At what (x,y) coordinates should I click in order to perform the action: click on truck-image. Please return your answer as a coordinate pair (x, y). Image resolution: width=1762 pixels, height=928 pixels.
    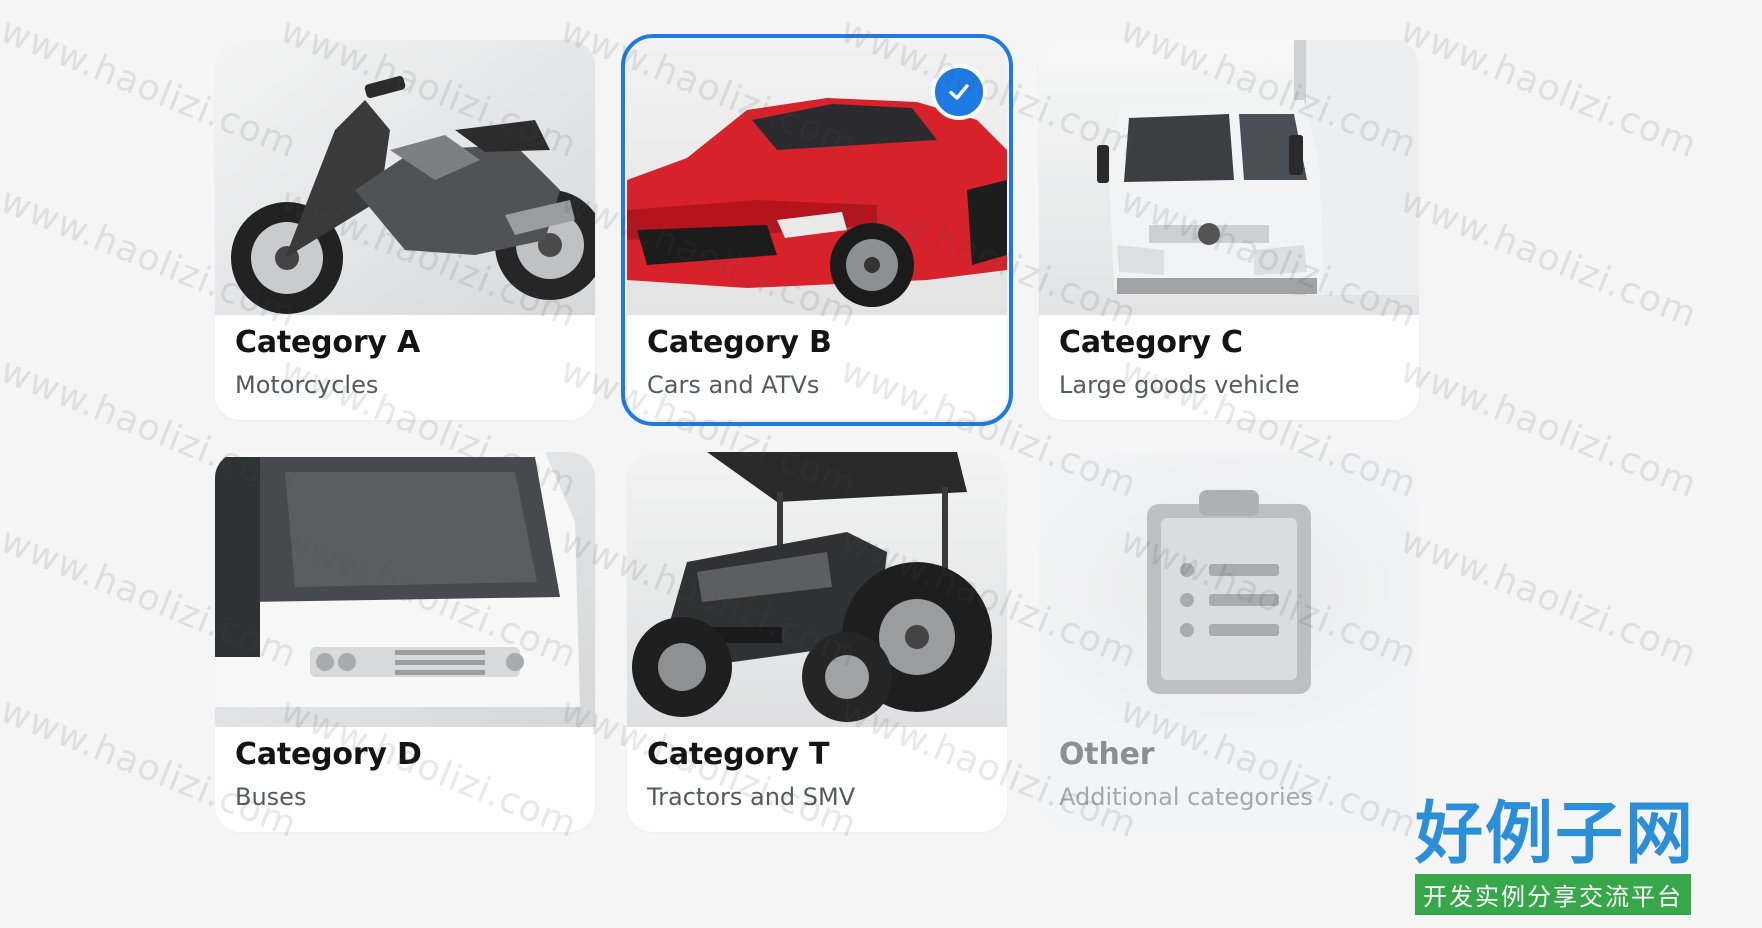
    Looking at the image, I should click on (1229, 177).